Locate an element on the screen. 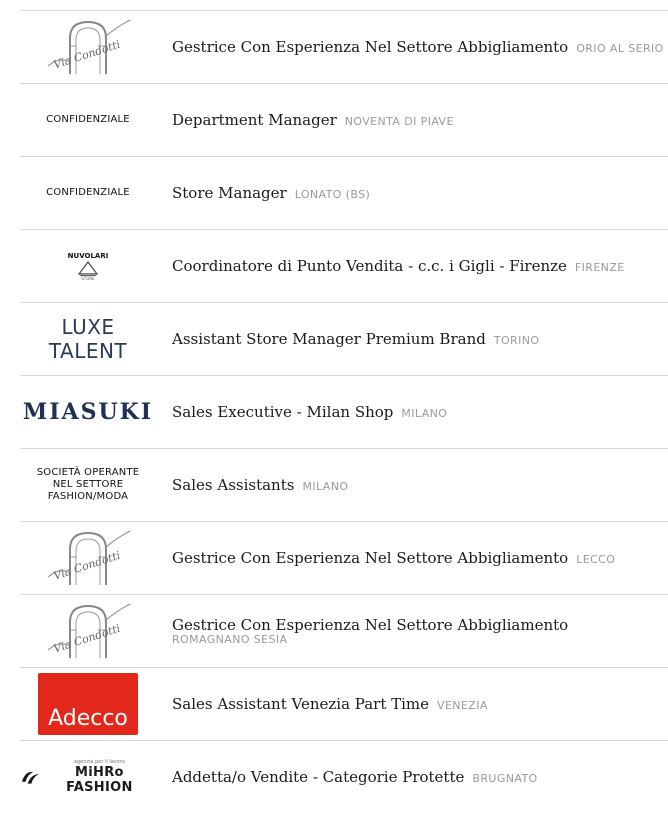  job-title: Store Manager is located at coordinates (229, 193).